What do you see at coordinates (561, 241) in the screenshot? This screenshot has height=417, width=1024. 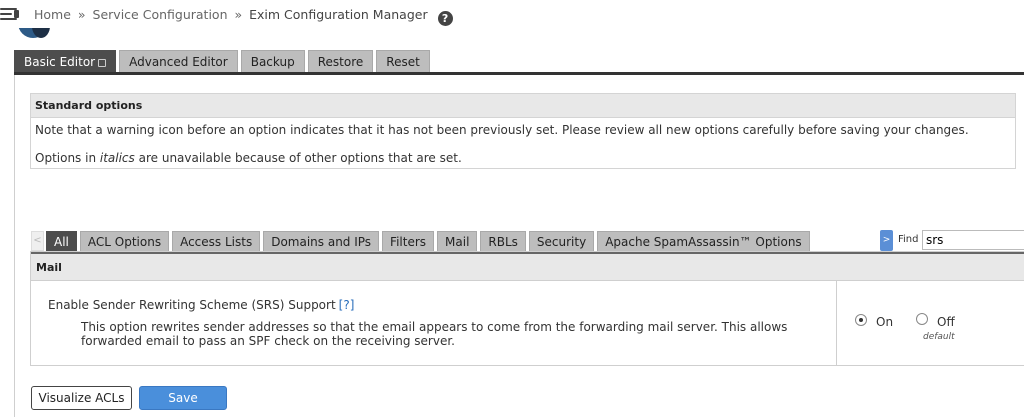 I see `tab-security: Security` at bounding box center [561, 241].